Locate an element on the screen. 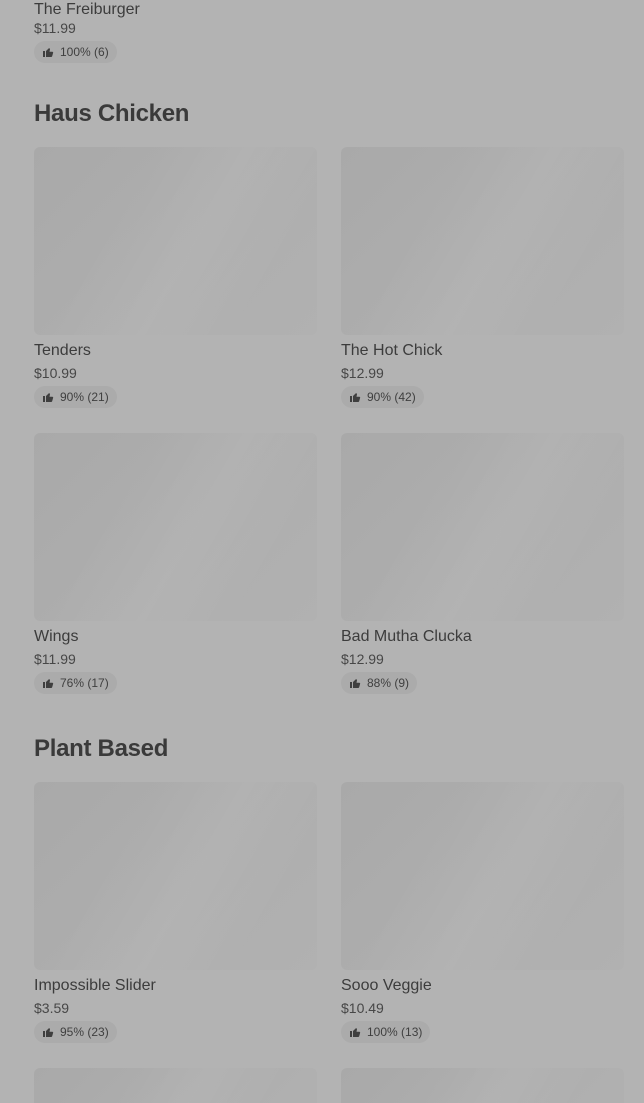  rating-text: 90% (42) is located at coordinates (391, 397).